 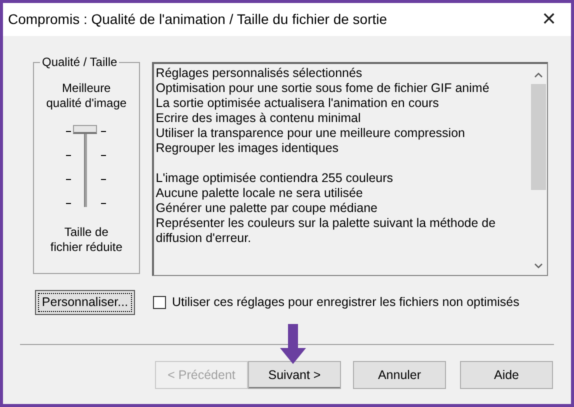 I want to click on window-title: Compromis : Qualité de l'animation / Taille du fichier de sortie, so click(x=198, y=19).